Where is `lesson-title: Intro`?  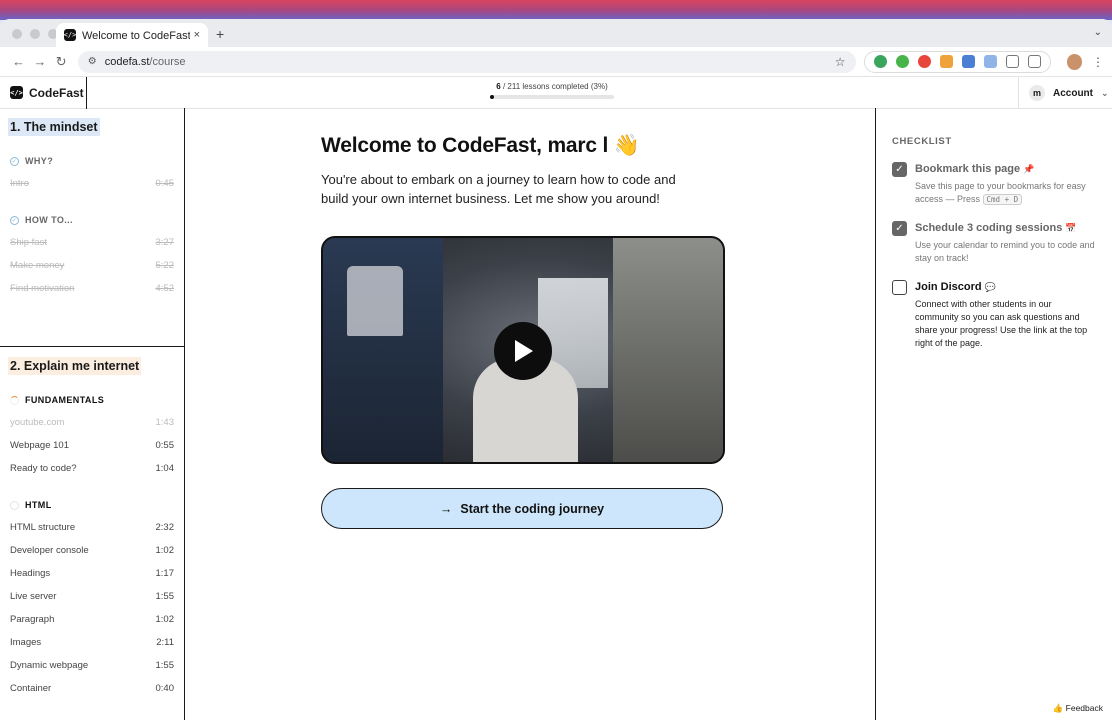
lesson-title: Intro is located at coordinates (20, 183).